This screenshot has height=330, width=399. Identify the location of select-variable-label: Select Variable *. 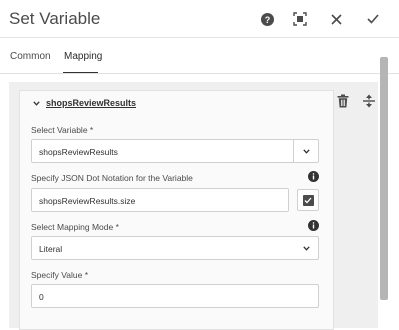
(62, 130).